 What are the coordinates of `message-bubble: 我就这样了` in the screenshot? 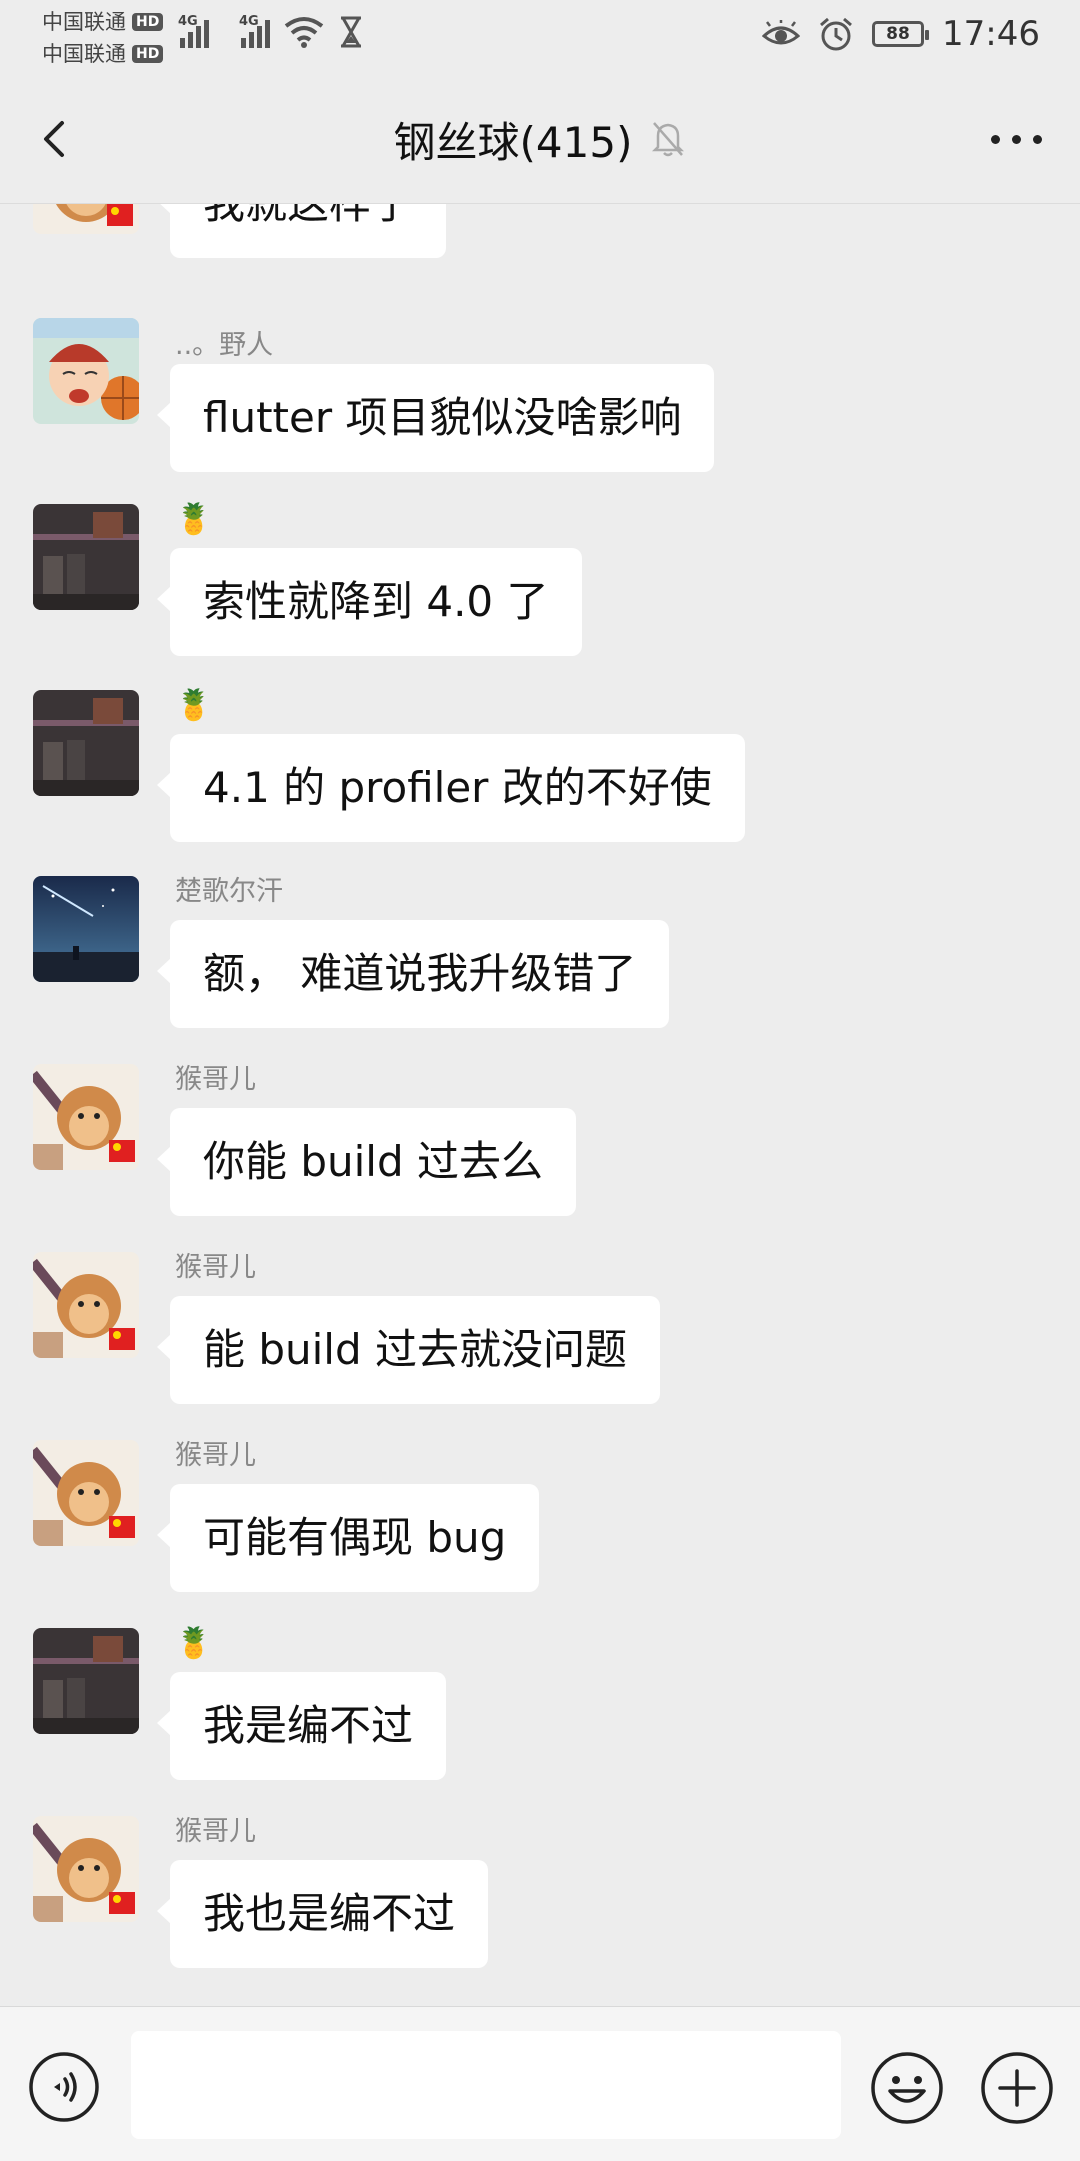 It's located at (301, 231).